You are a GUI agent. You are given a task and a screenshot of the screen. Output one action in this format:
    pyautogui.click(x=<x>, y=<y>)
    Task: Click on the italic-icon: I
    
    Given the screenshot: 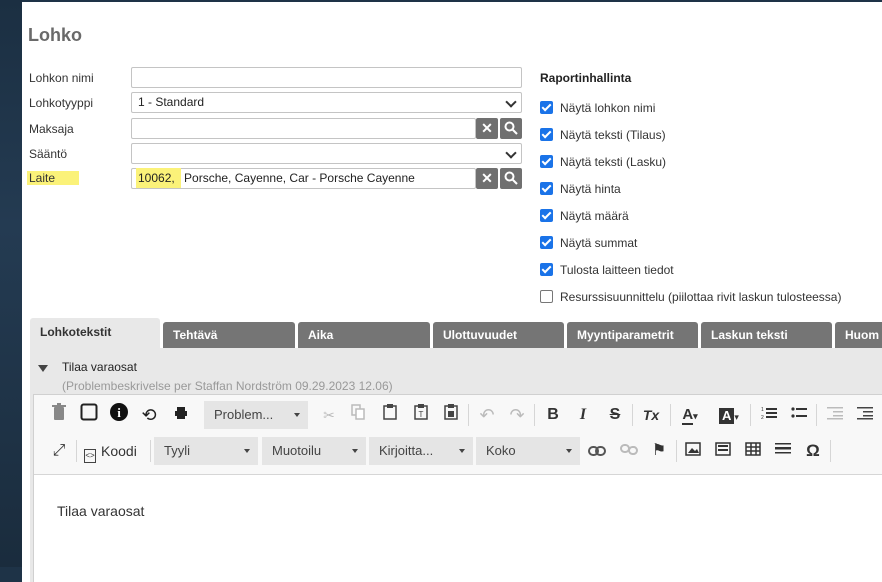 What is the action you would take?
    pyautogui.click(x=583, y=415)
    